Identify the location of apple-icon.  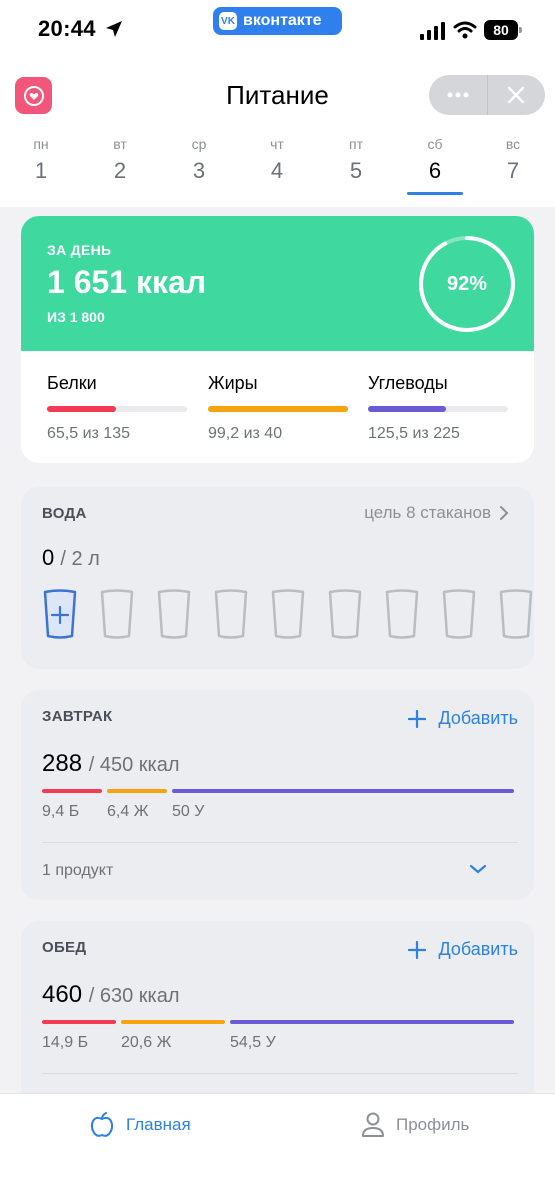
(102, 1124).